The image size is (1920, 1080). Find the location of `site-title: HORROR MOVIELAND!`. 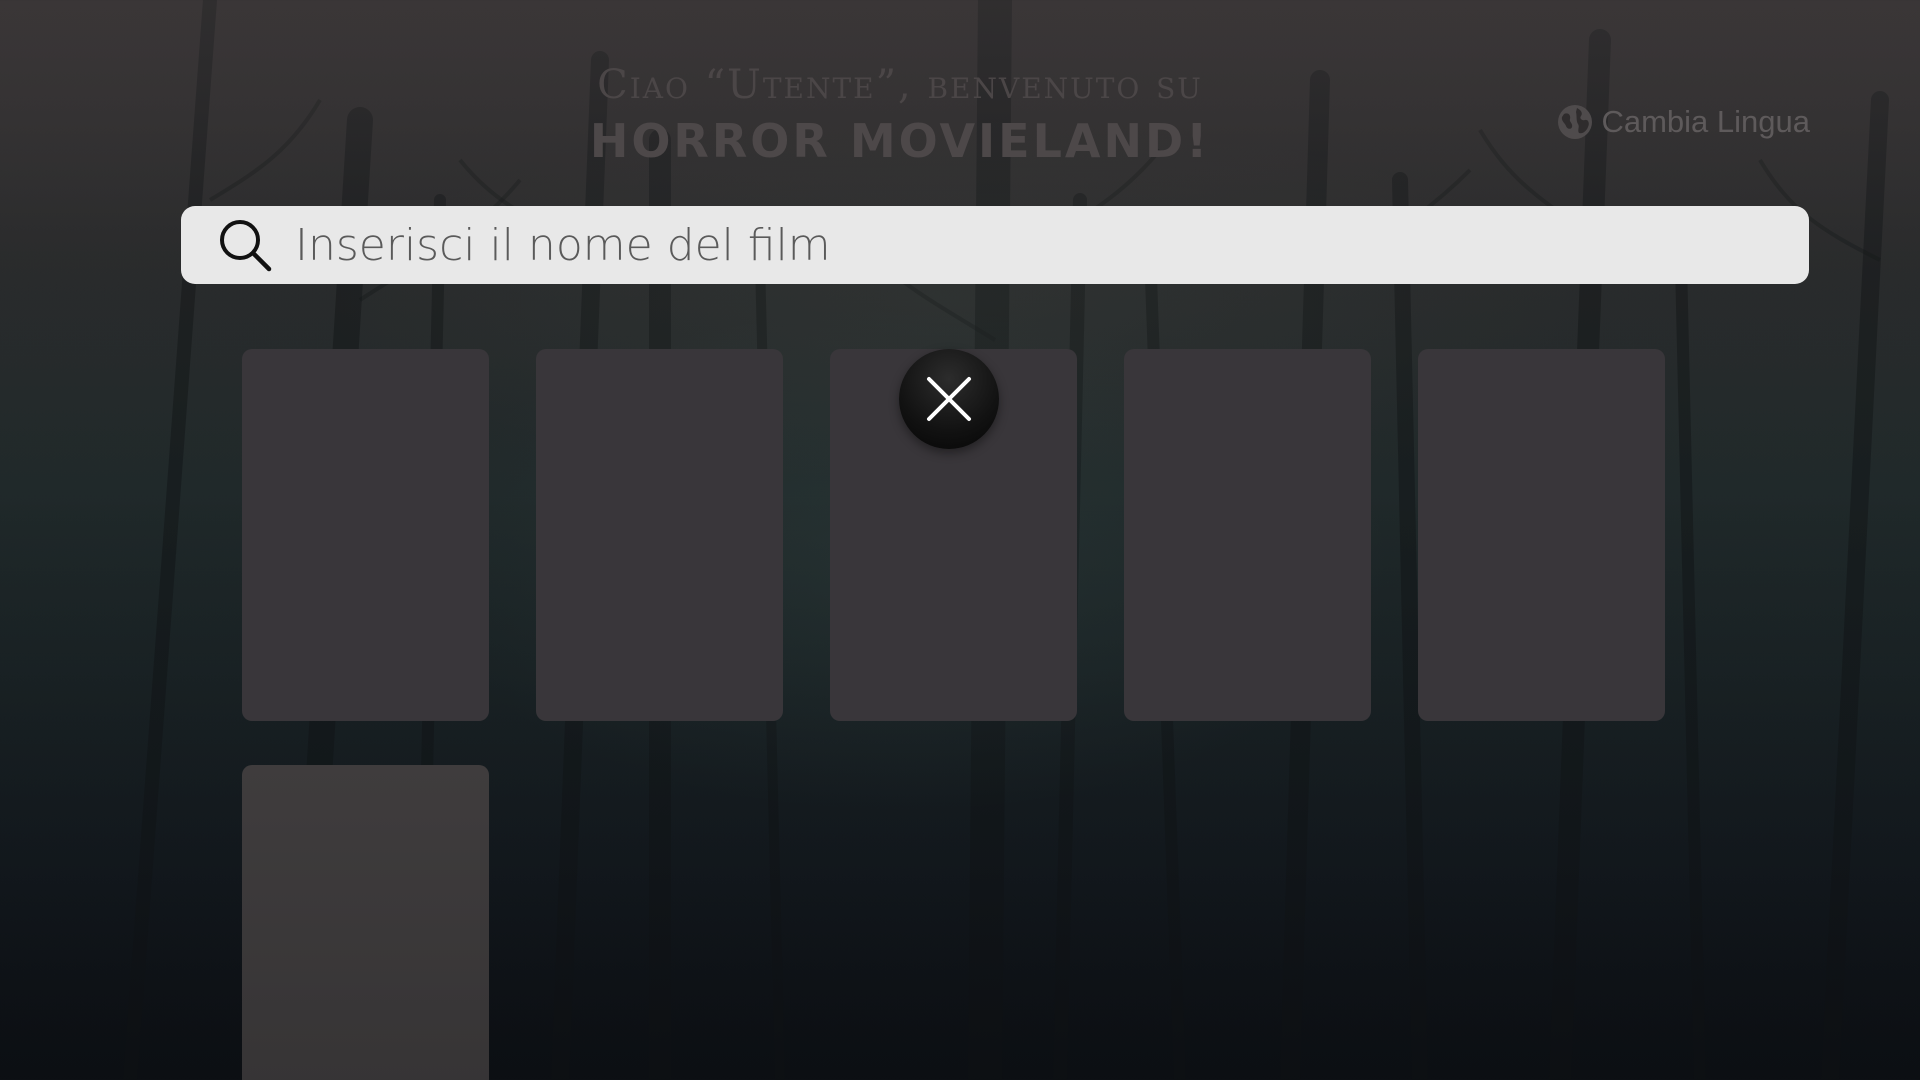

site-title: HORROR MOVIELAND! is located at coordinates (900, 141).